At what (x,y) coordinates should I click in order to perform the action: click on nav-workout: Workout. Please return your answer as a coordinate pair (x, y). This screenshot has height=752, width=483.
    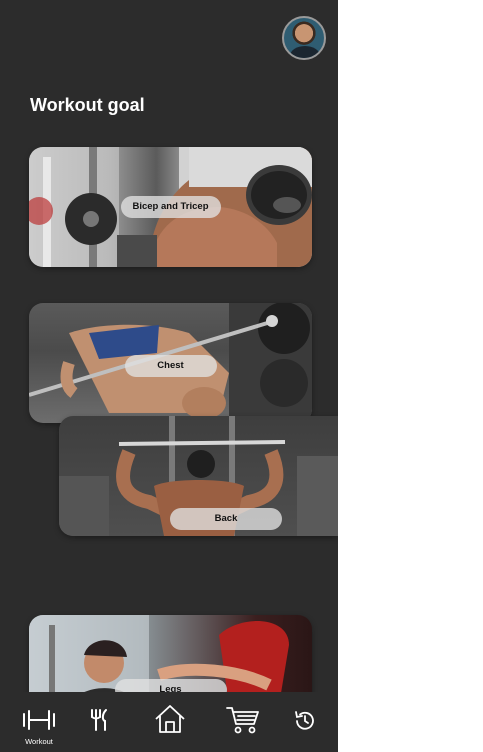
    Looking at the image, I should click on (39, 722).